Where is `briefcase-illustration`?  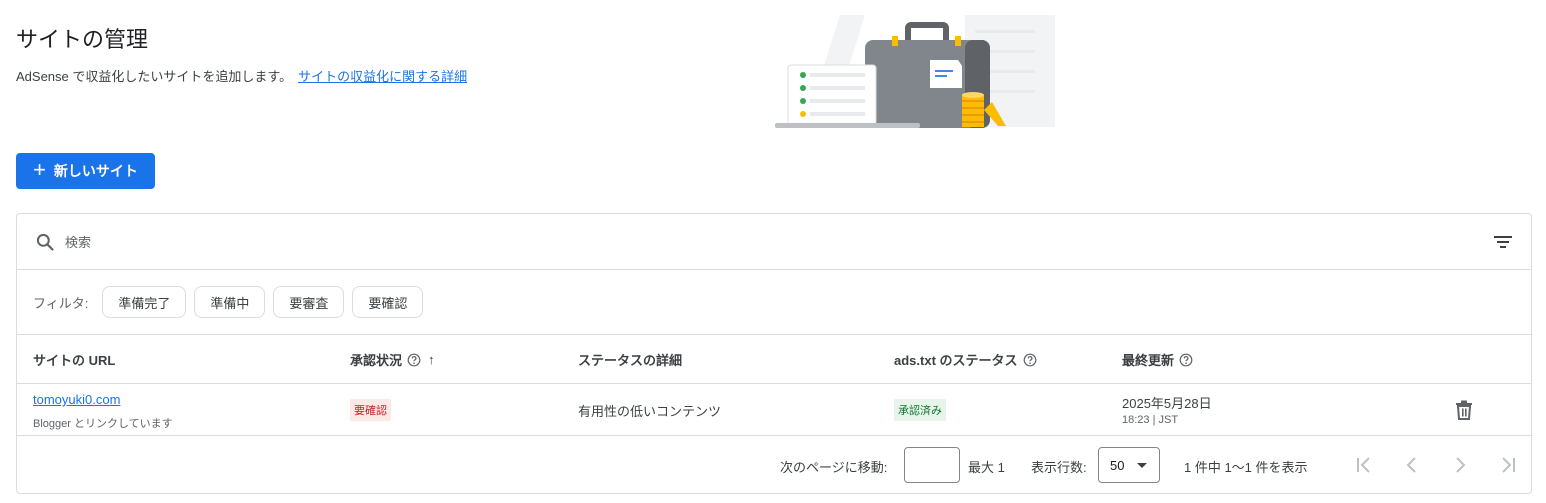 briefcase-illustration is located at coordinates (915, 71).